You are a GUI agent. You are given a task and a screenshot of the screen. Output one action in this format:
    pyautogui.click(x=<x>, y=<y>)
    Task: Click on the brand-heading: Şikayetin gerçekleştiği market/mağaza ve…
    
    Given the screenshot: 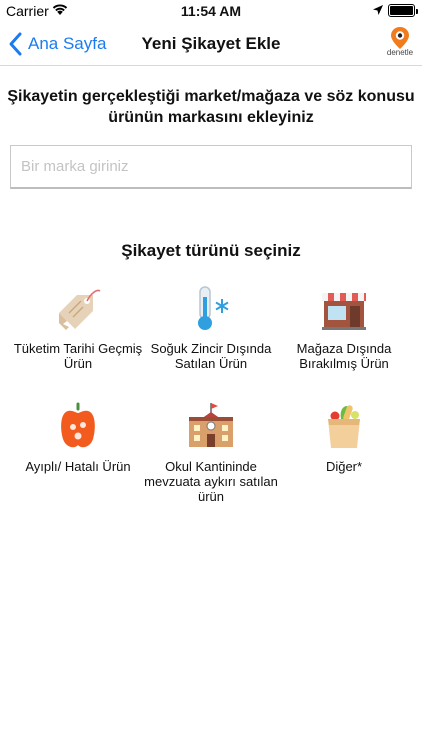 What is the action you would take?
    pyautogui.click(x=211, y=107)
    